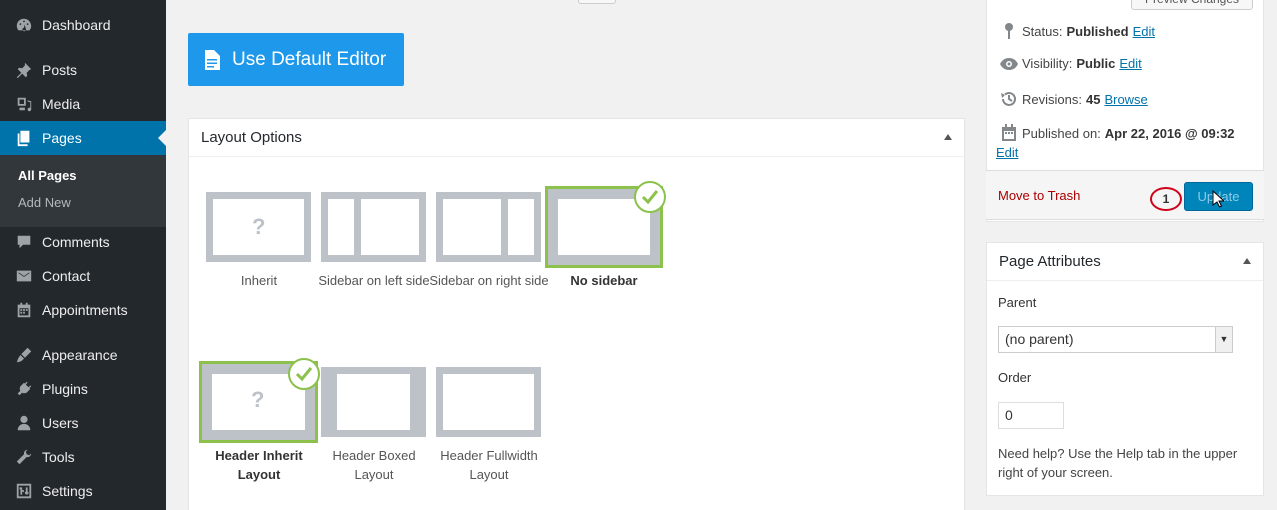 The height and width of the screenshot is (510, 1277). What do you see at coordinates (373, 227) in the screenshot?
I see `layout-sidebar-left-thumb` at bounding box center [373, 227].